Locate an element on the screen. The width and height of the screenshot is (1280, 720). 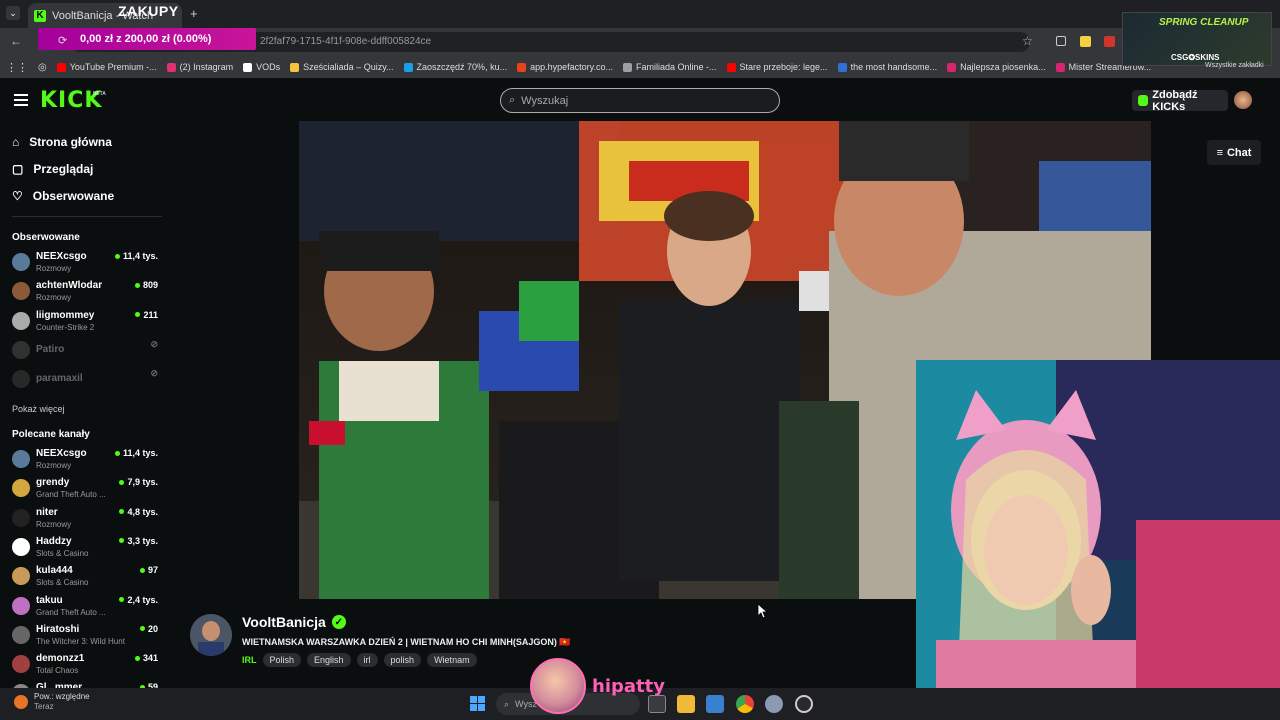
streamer-avatar-image is located at coordinates (211, 635).